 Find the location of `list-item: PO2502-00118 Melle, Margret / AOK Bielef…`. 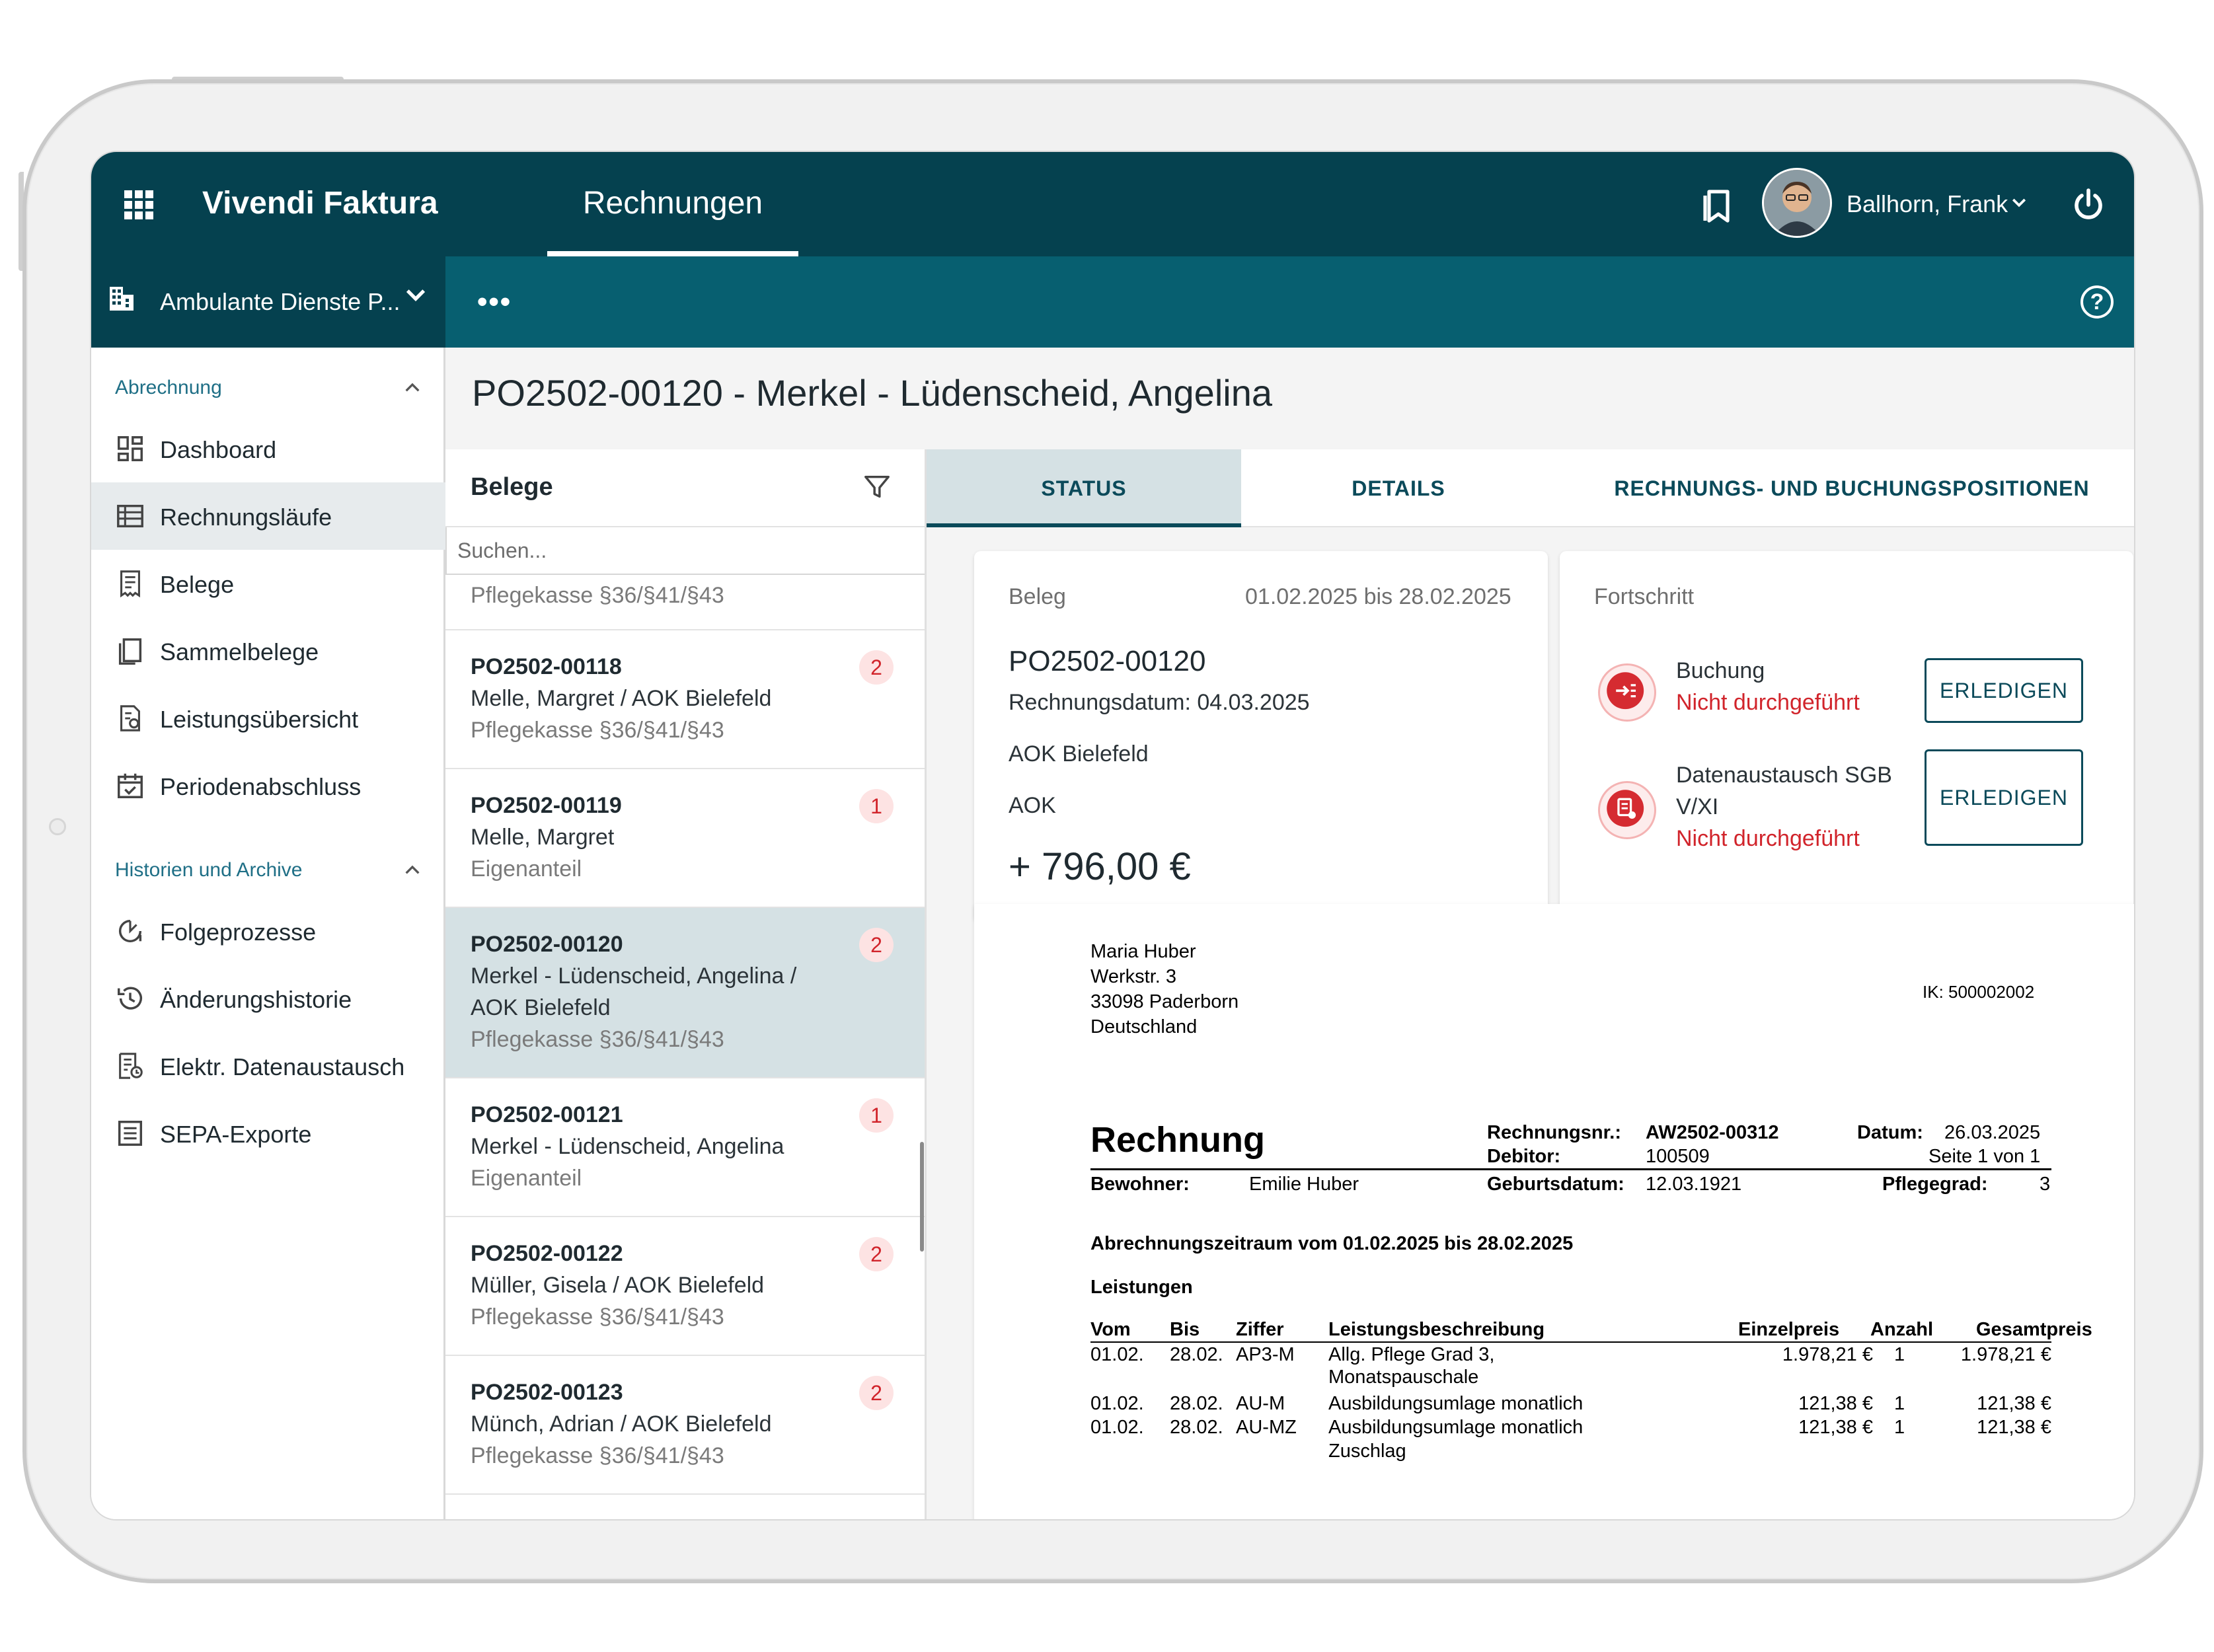

list-item: PO2502-00118 Melle, Margret / AOK Bielef… is located at coordinates (685, 699).